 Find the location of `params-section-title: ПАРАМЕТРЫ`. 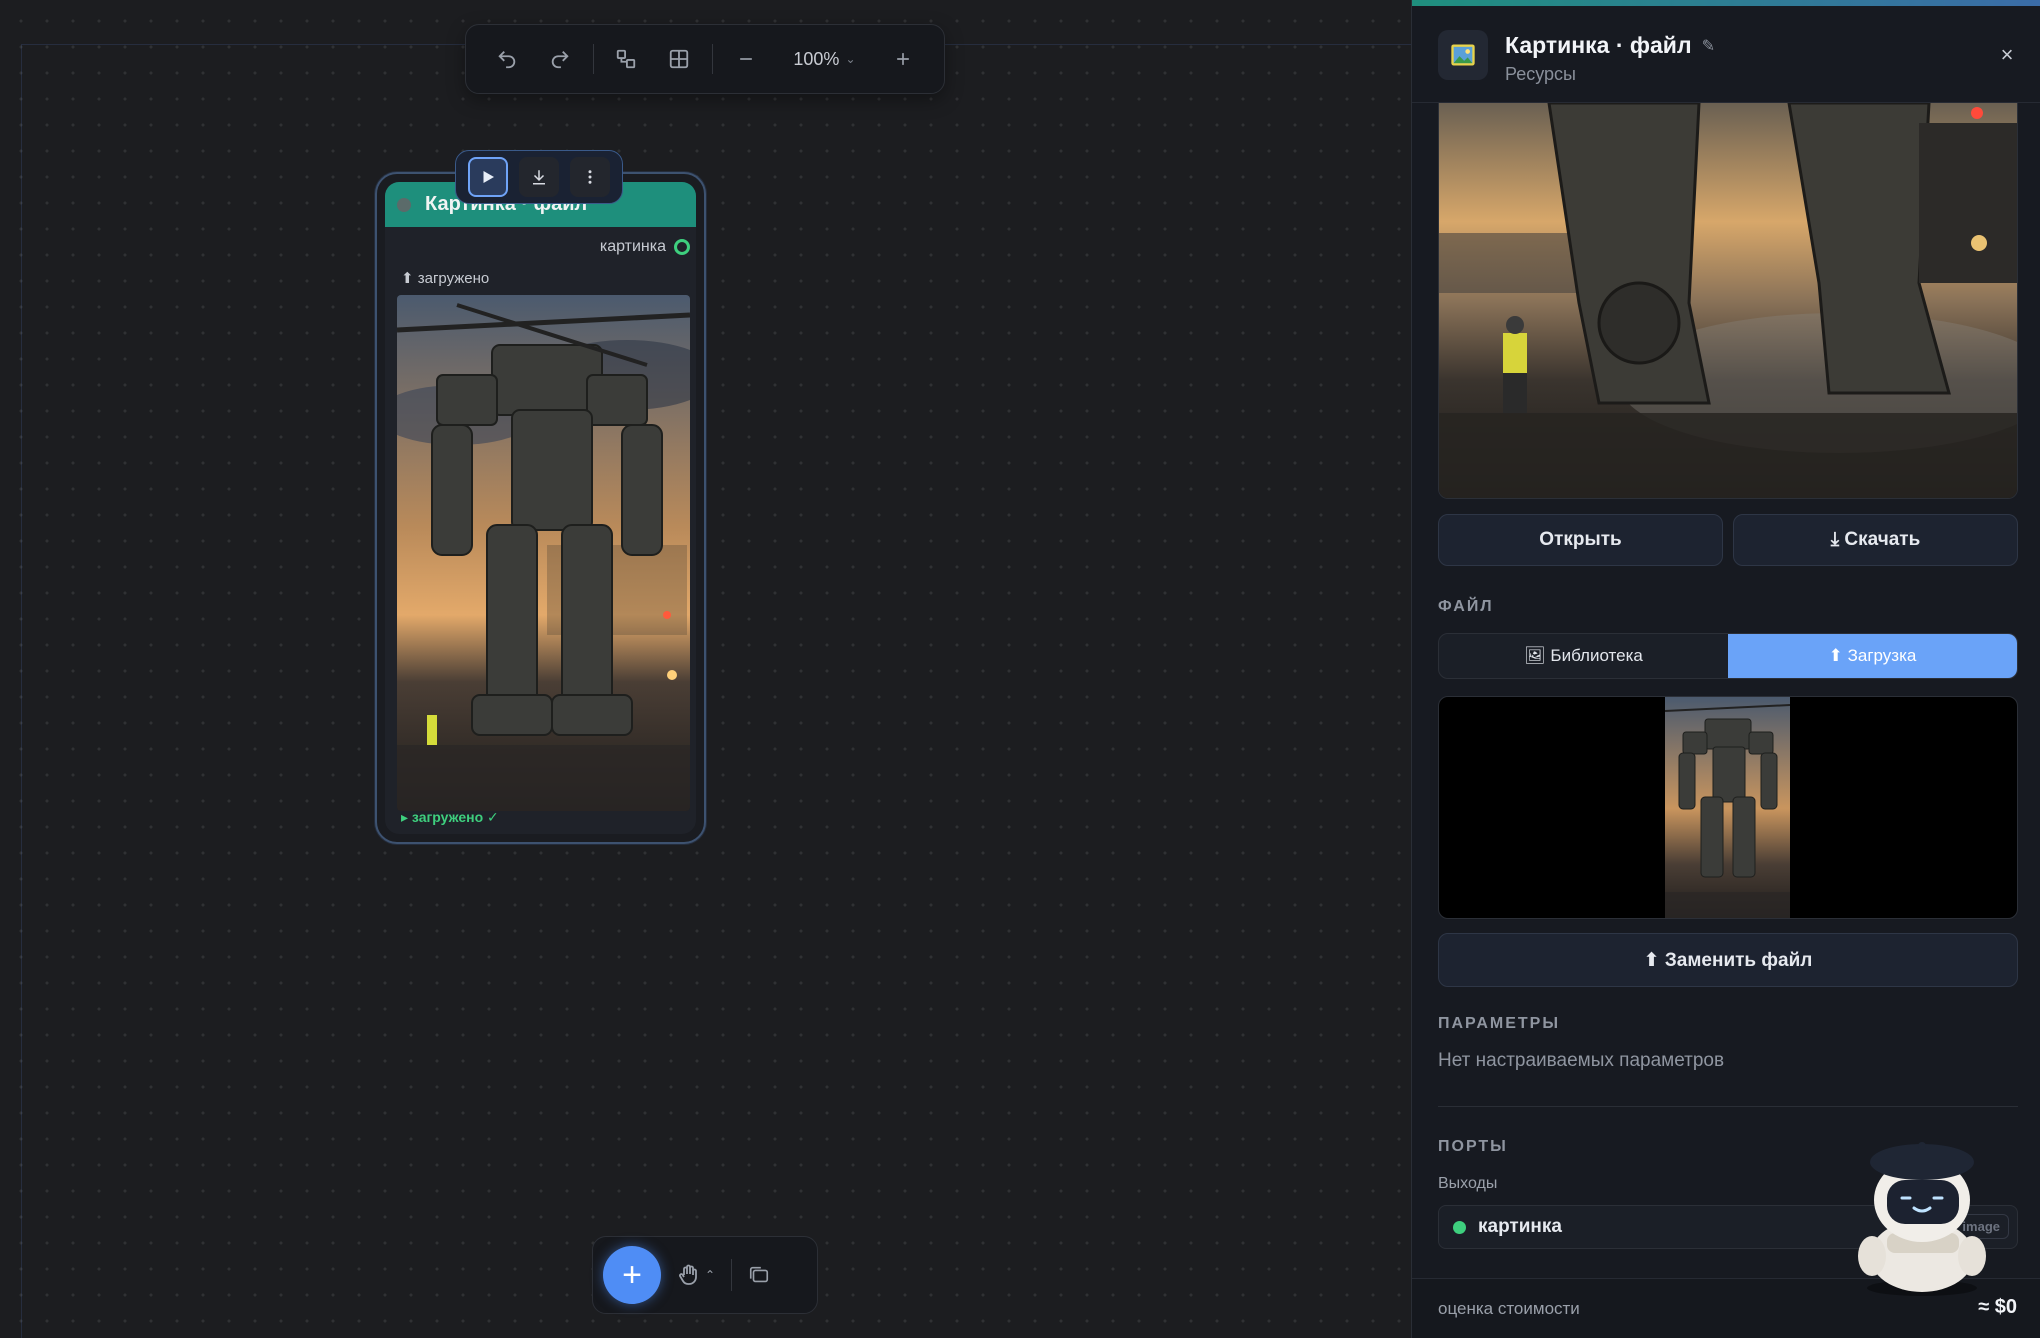

params-section-title: ПАРАМЕТРЫ is located at coordinates (1499, 1023).